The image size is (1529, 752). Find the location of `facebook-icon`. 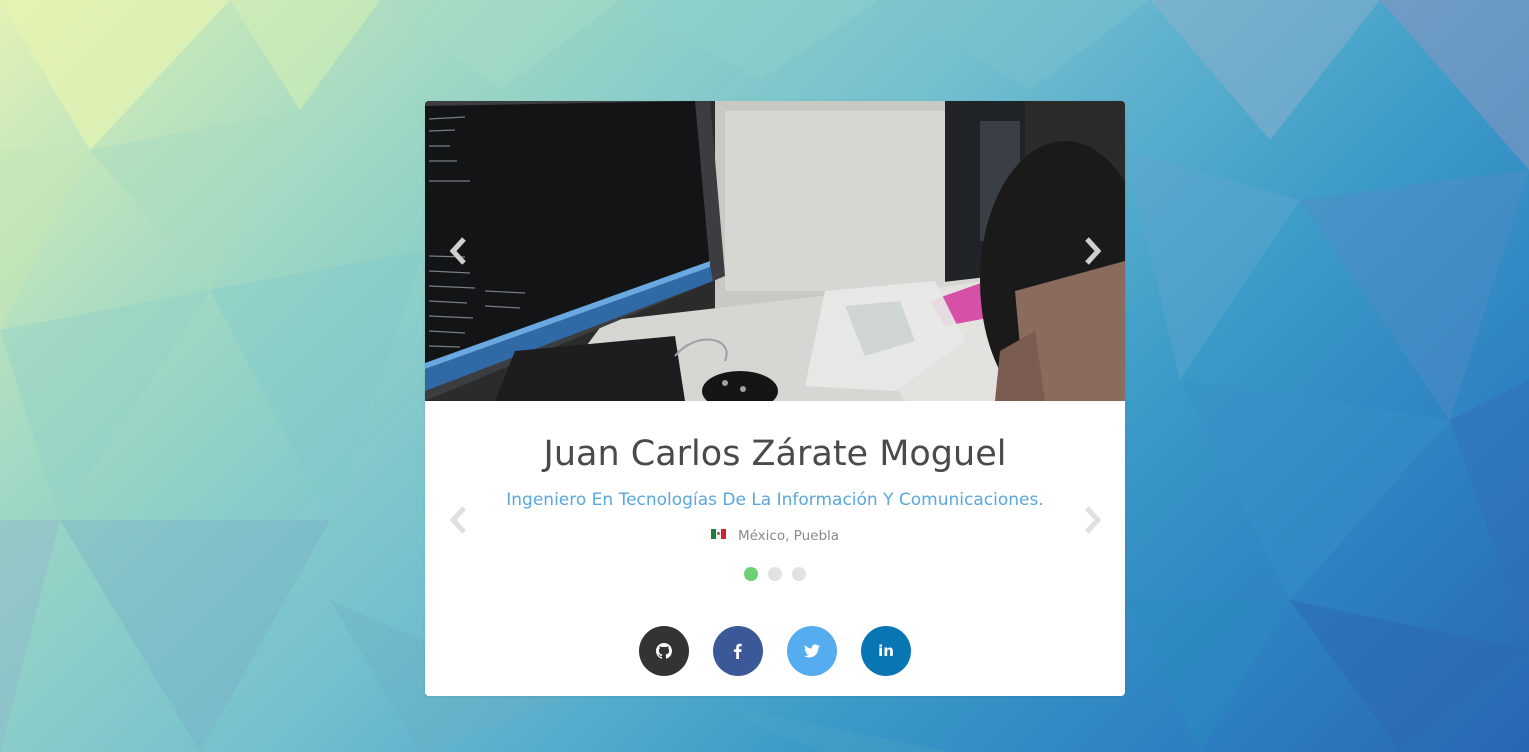

facebook-icon is located at coordinates (737, 651).